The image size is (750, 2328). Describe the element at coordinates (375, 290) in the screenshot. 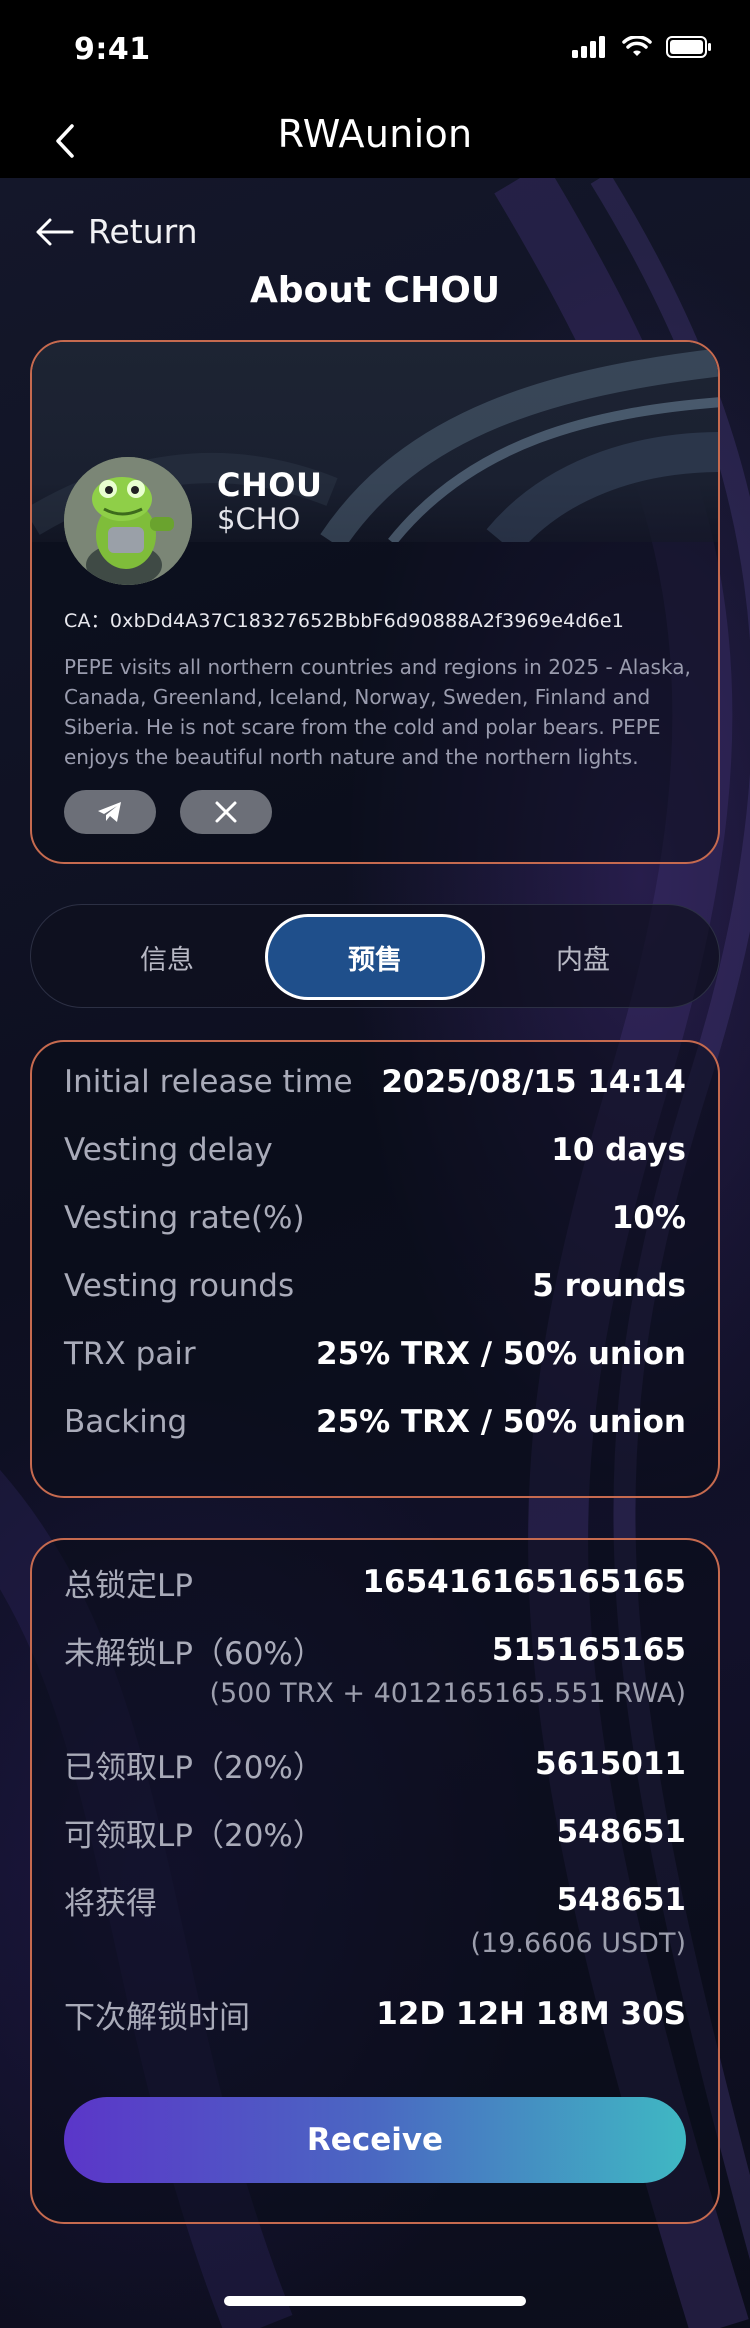

I see `page-title: About CHOU` at that location.